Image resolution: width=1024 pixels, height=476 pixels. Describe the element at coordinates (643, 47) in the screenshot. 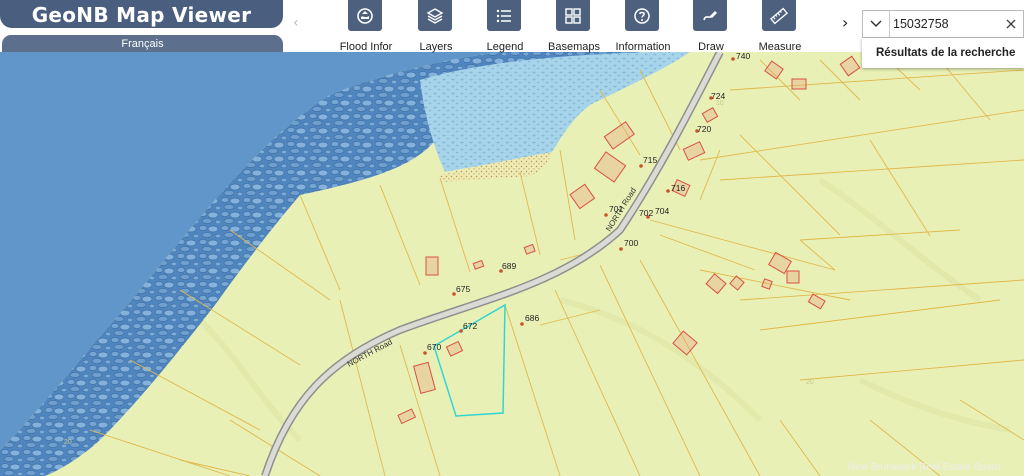

I see `tool-label: Information` at that location.